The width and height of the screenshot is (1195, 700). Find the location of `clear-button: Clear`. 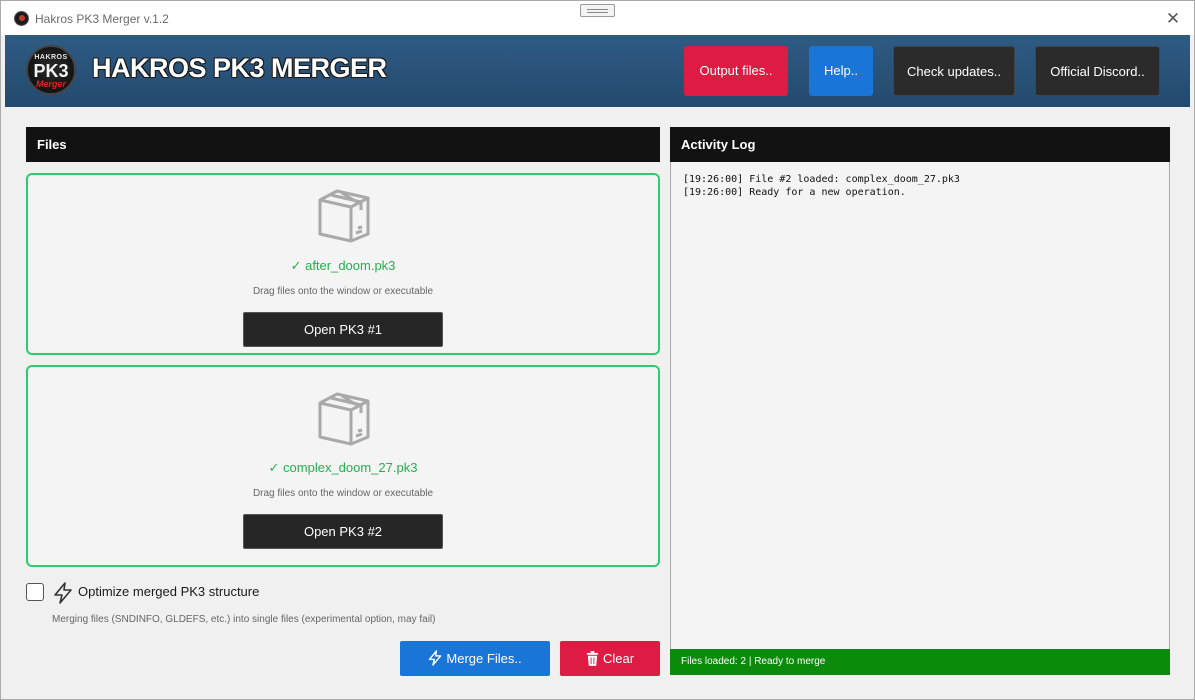

clear-button: Clear is located at coordinates (610, 658).